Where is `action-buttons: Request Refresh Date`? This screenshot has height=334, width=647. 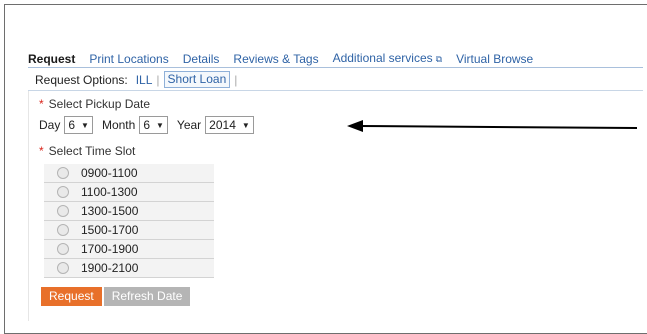
action-buttons: Request Refresh Date is located at coordinates (116, 296).